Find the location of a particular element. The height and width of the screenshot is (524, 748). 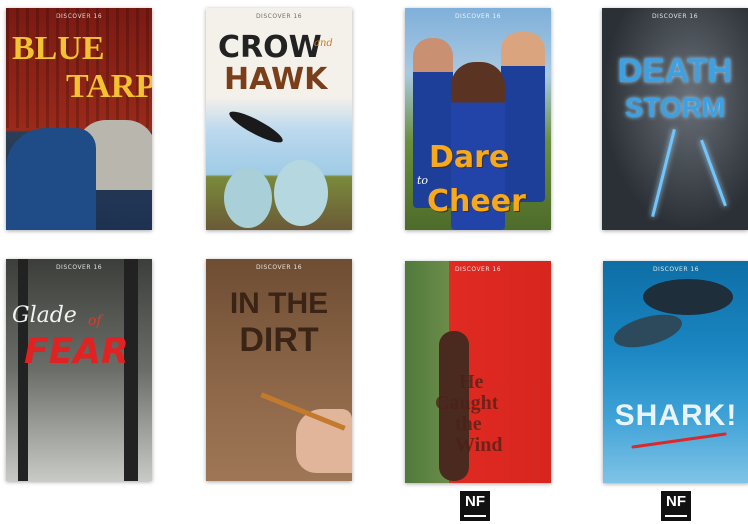

book-title-line: Cheer is located at coordinates (476, 201).